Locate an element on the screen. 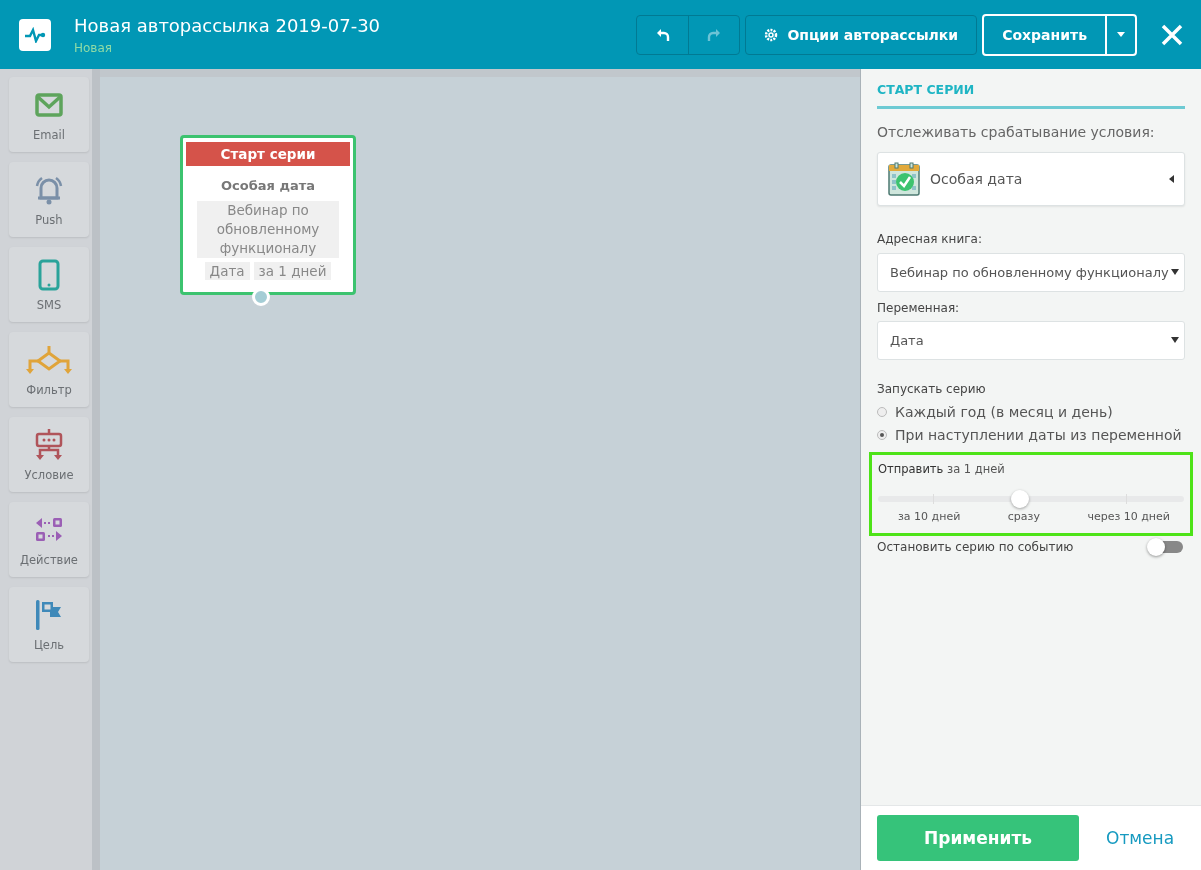 Image resolution: width=1201 pixels, height=870 pixels. tick-label: за 10 дней is located at coordinates (929, 516).